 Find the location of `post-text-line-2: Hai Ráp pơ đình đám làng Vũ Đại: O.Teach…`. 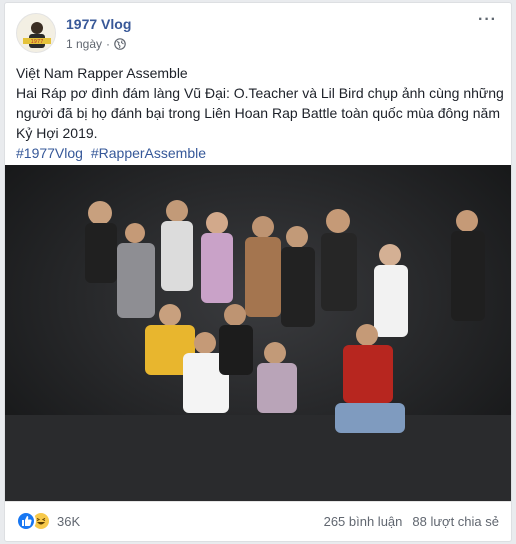

post-text-line-2: Hai Ráp pơ đình đám làng Vũ Đại: O.Teach… is located at coordinates (260, 113).